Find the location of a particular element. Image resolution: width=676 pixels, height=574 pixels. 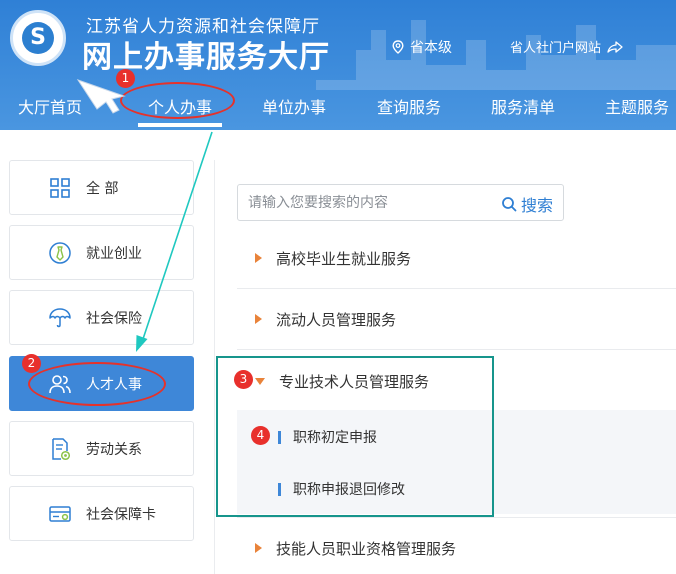

sidebar-item-insurance: 社会保险 is located at coordinates (101, 317).